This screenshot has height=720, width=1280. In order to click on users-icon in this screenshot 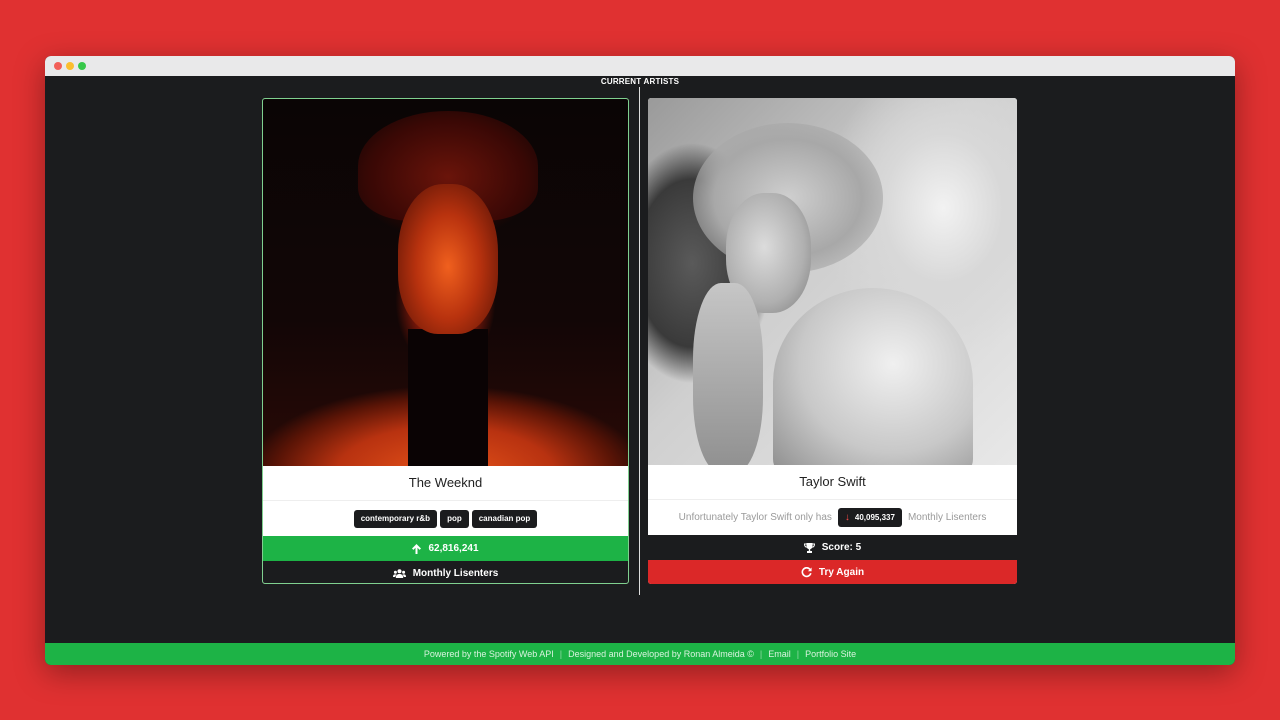, I will do `click(399, 573)`.